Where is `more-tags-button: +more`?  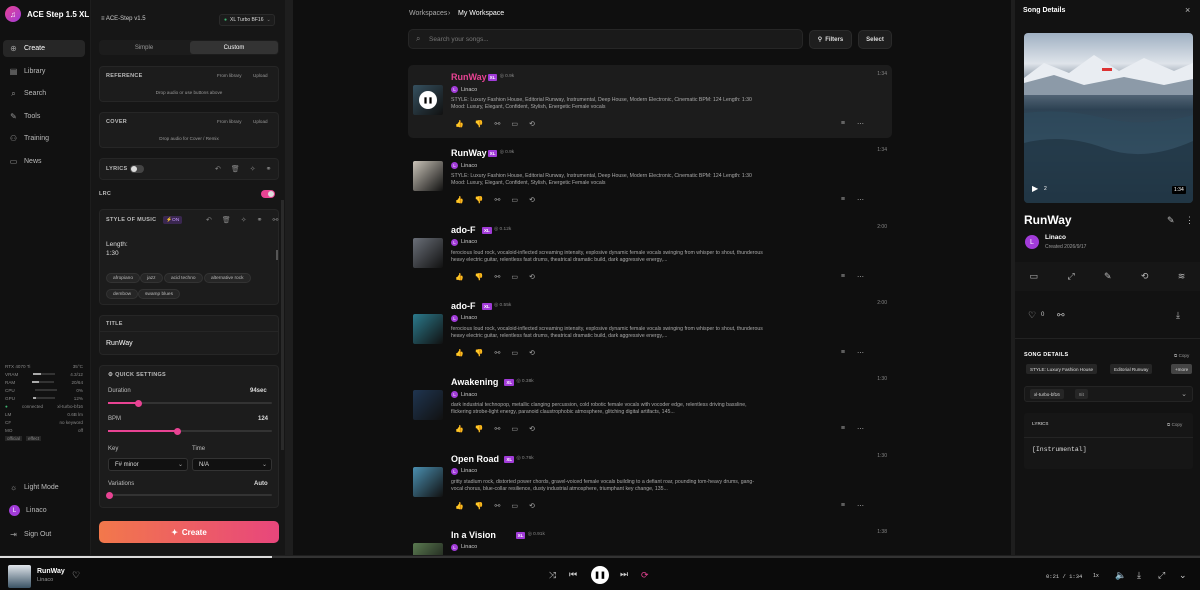 more-tags-button: +more is located at coordinates (1182, 369).